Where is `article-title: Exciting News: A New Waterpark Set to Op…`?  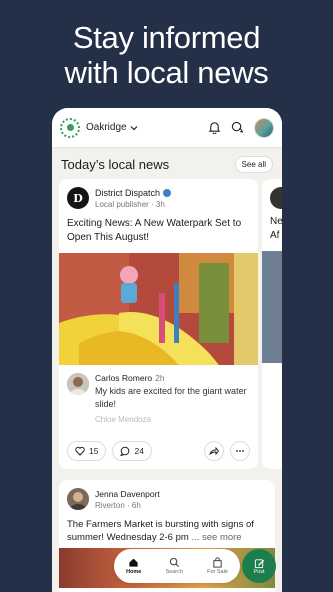
article-title: Exciting News: A New Waterpark Set to Op… is located at coordinates (158, 233).